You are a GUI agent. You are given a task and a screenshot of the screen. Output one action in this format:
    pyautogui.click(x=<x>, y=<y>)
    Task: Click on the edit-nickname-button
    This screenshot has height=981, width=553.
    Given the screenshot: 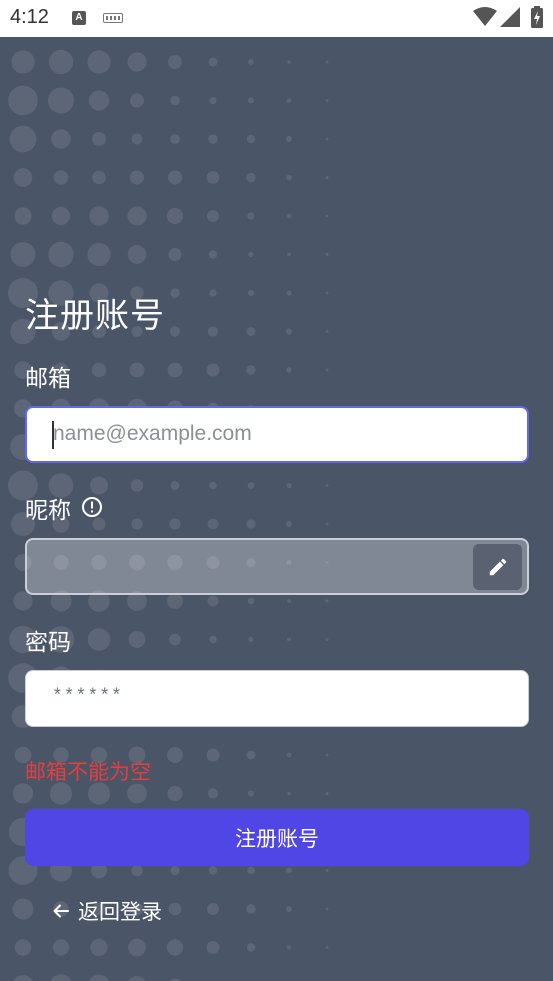 What is the action you would take?
    pyautogui.click(x=497, y=567)
    